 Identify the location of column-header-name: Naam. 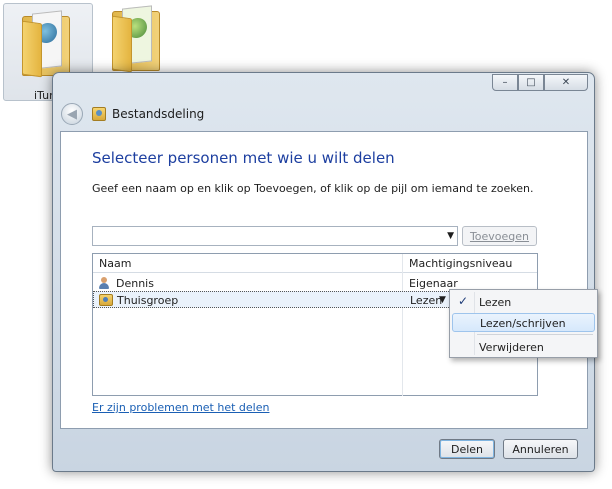
(115, 263).